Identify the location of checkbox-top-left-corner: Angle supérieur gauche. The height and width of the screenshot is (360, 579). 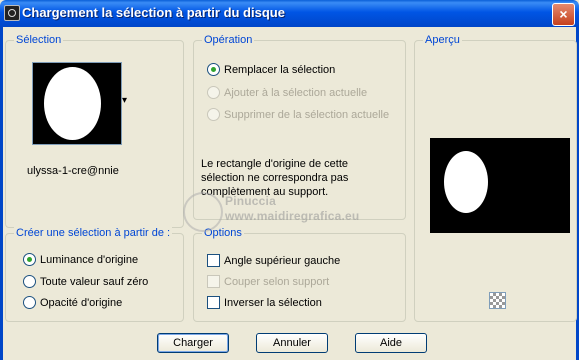
(273, 260).